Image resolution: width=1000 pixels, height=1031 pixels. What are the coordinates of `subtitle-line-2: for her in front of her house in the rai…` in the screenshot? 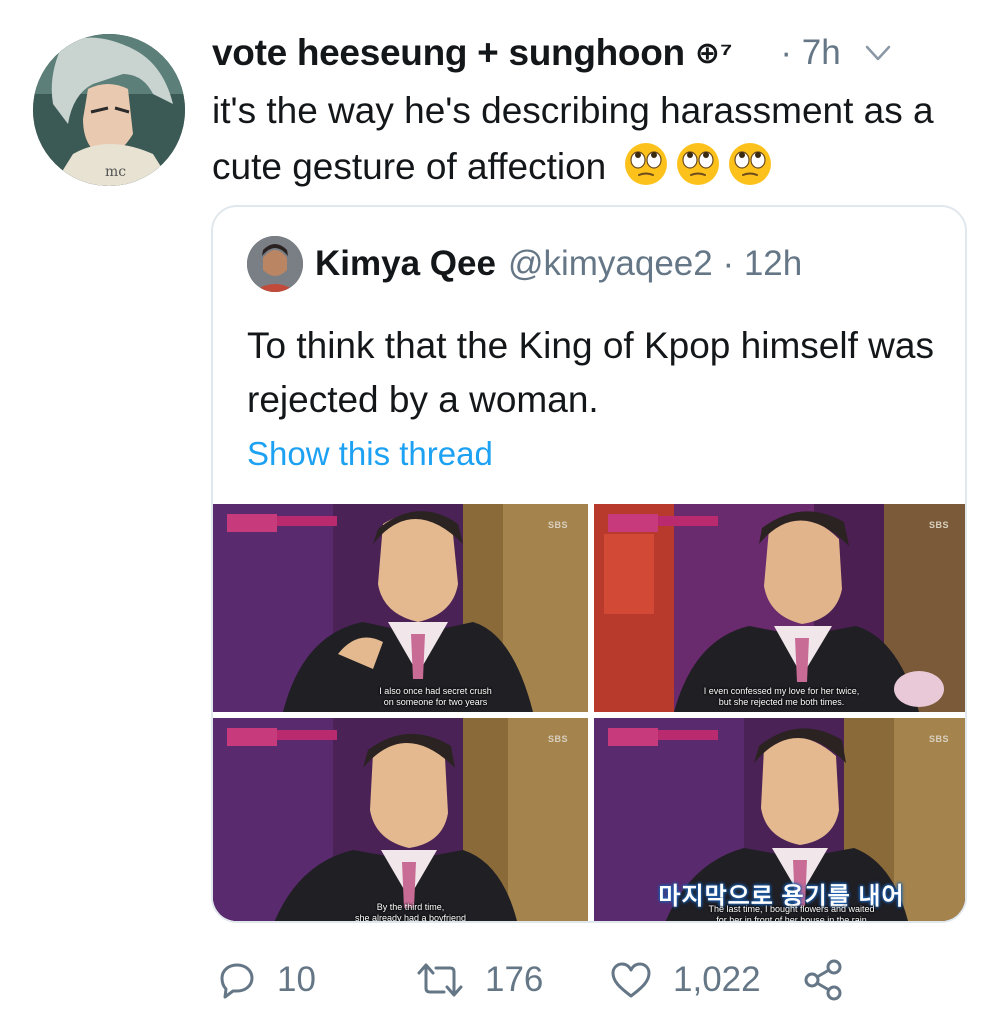 It's located at (791, 919).